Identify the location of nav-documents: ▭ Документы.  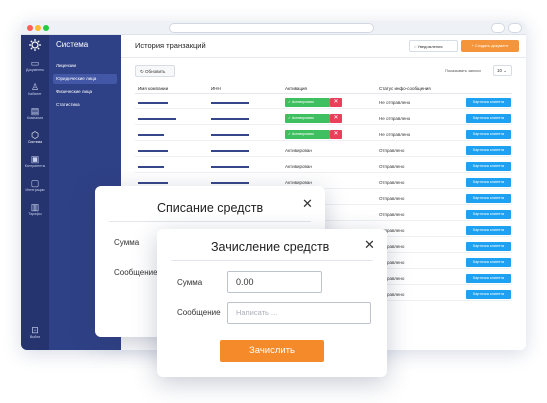
(35, 65).